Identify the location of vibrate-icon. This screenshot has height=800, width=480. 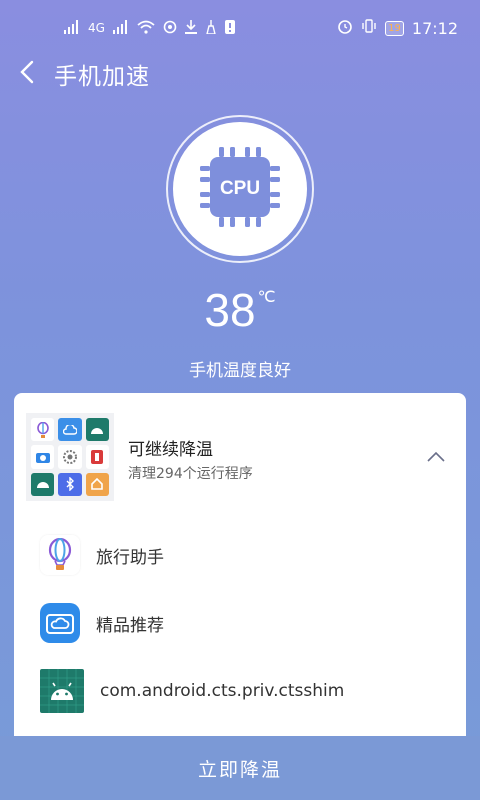
(369, 28).